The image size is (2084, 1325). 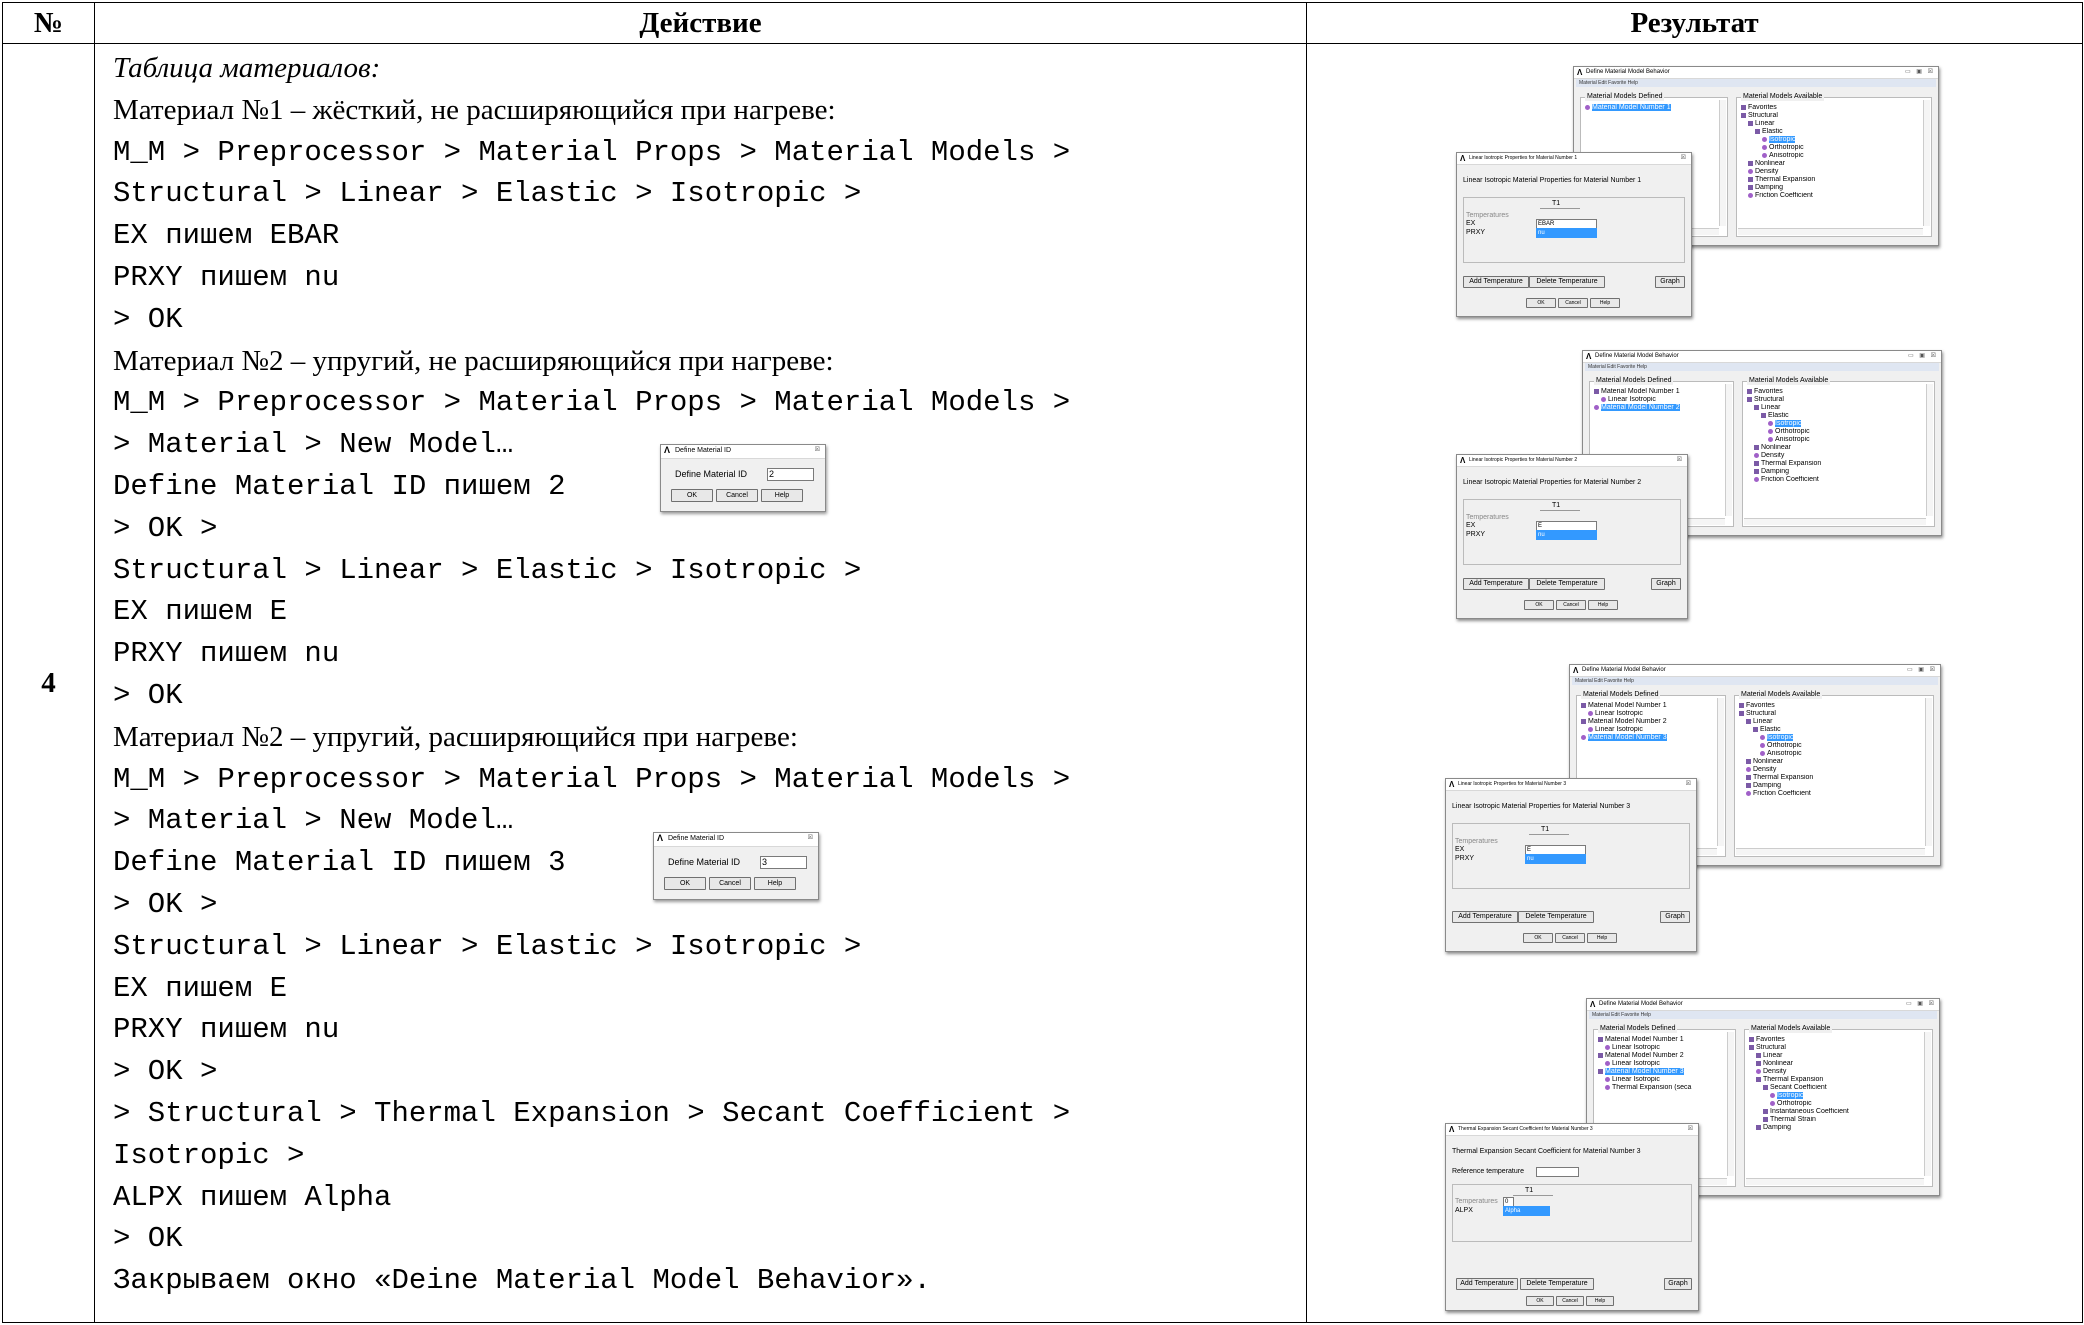 What do you see at coordinates (783, 862) in the screenshot?
I see `material-id-input: 3` at bounding box center [783, 862].